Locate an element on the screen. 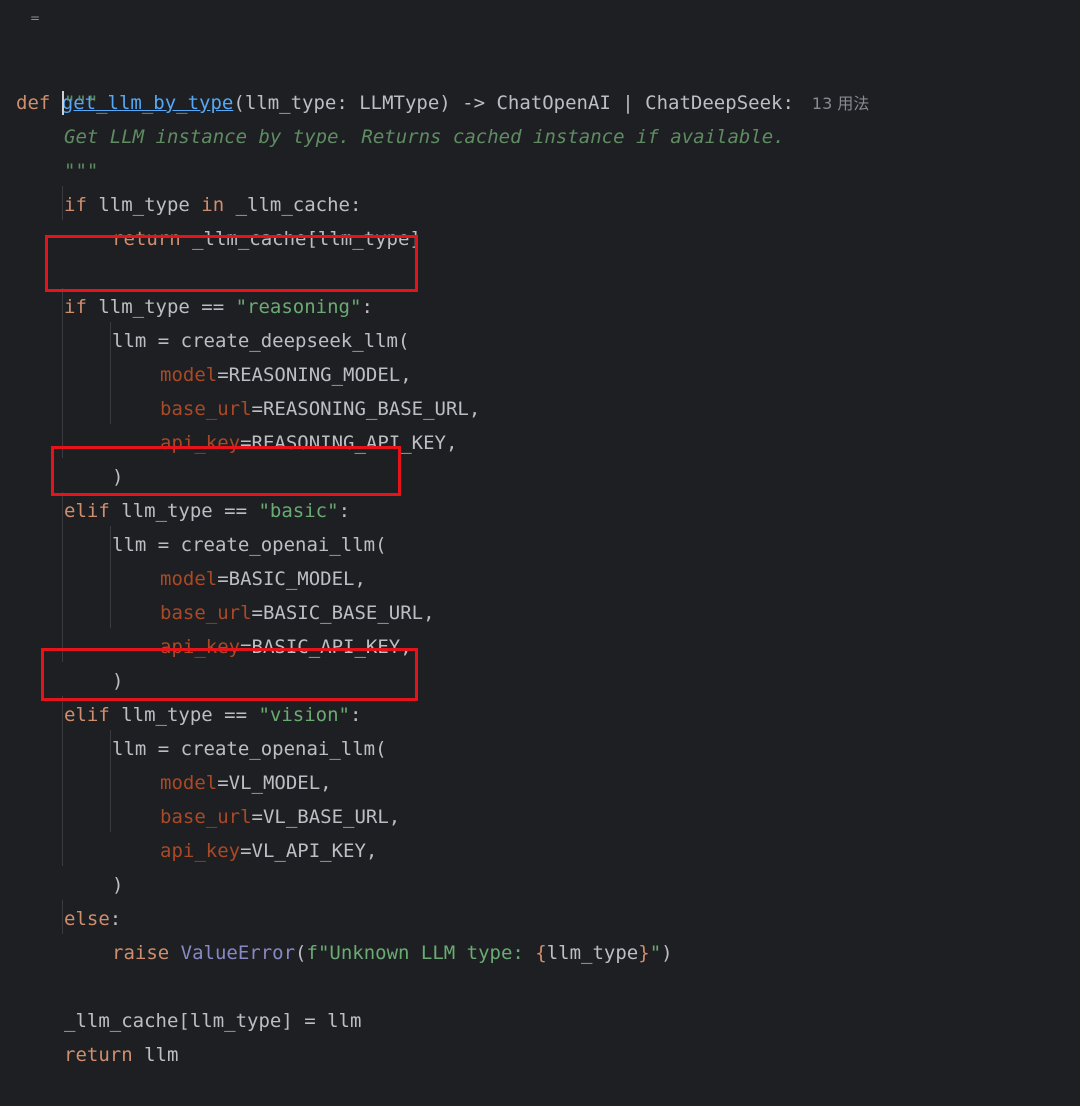  code-line: base_url=VL_BASE_URL, is located at coordinates (540, 797).